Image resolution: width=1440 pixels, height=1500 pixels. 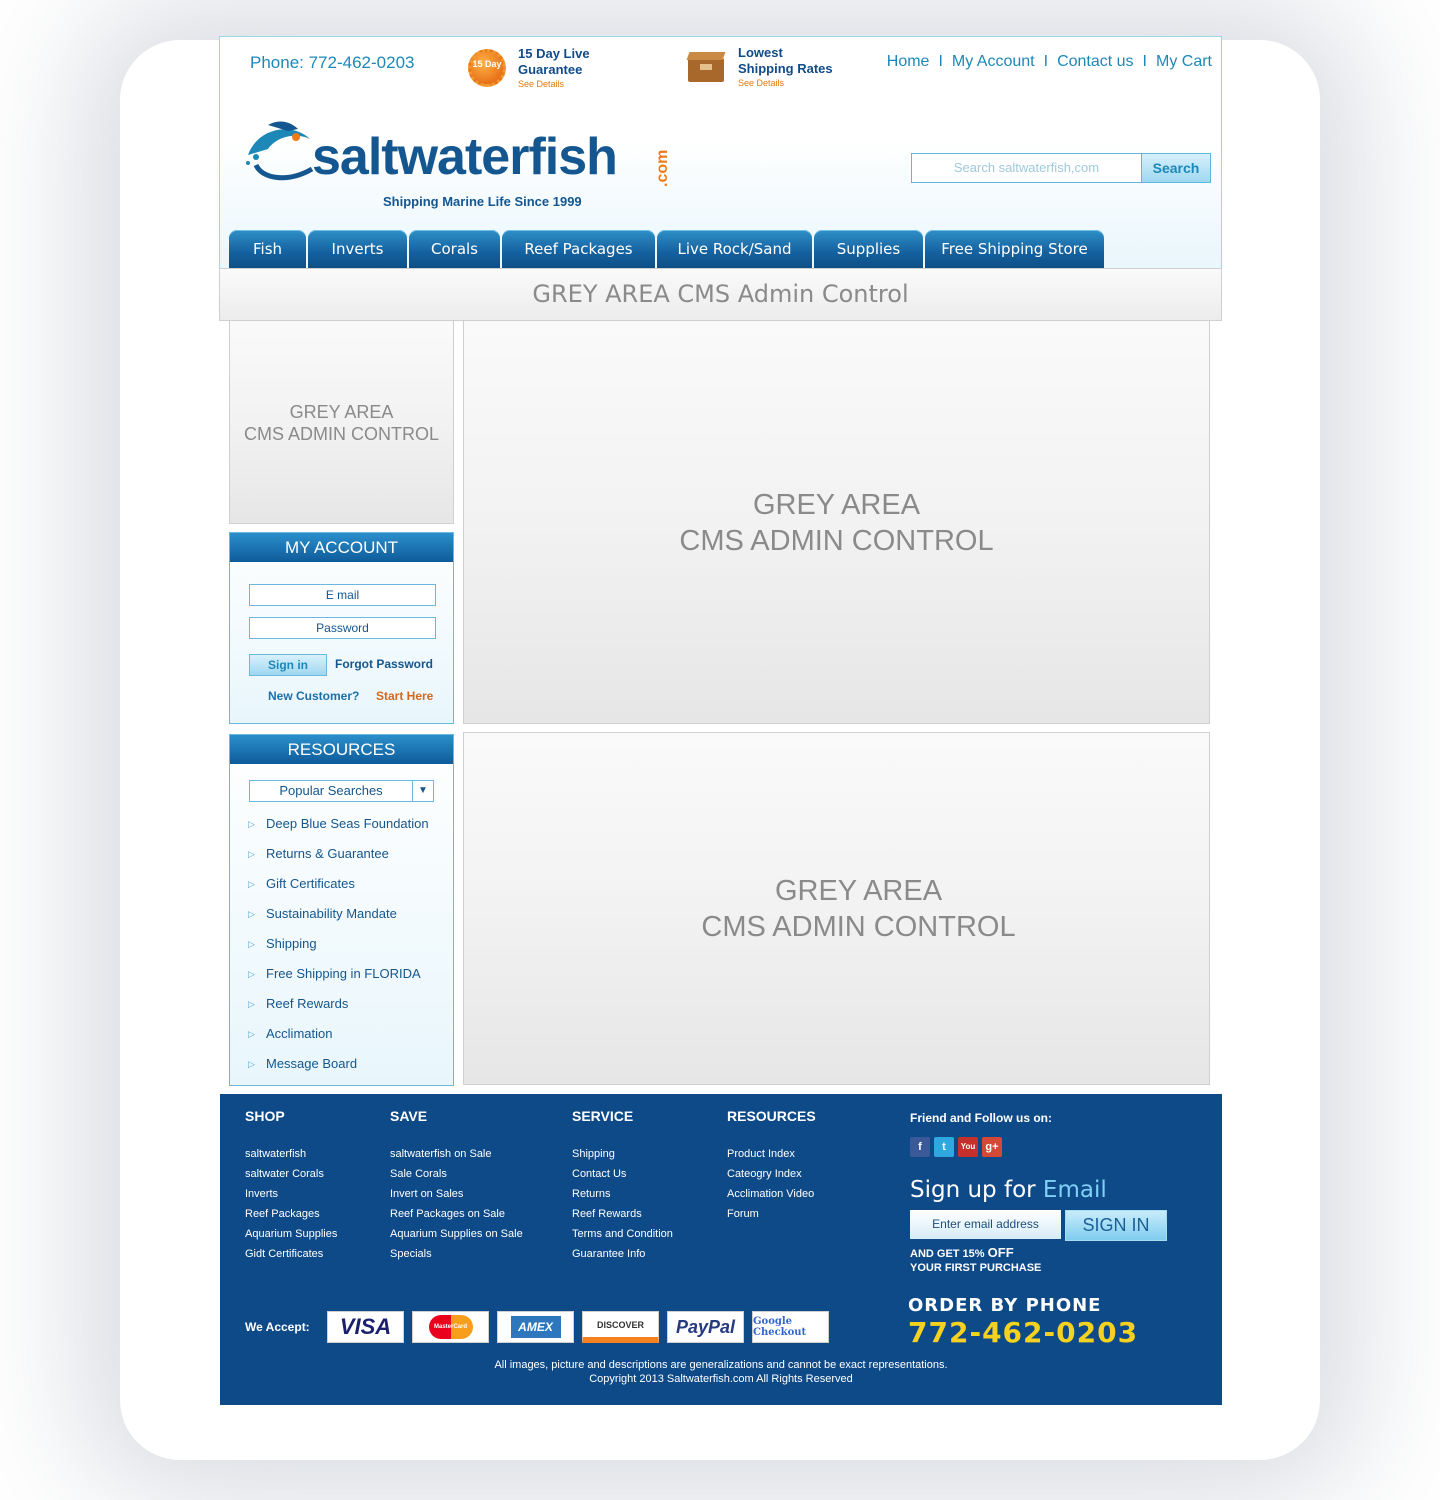 I want to click on sign-in-button: Sign in, so click(x=288, y=665).